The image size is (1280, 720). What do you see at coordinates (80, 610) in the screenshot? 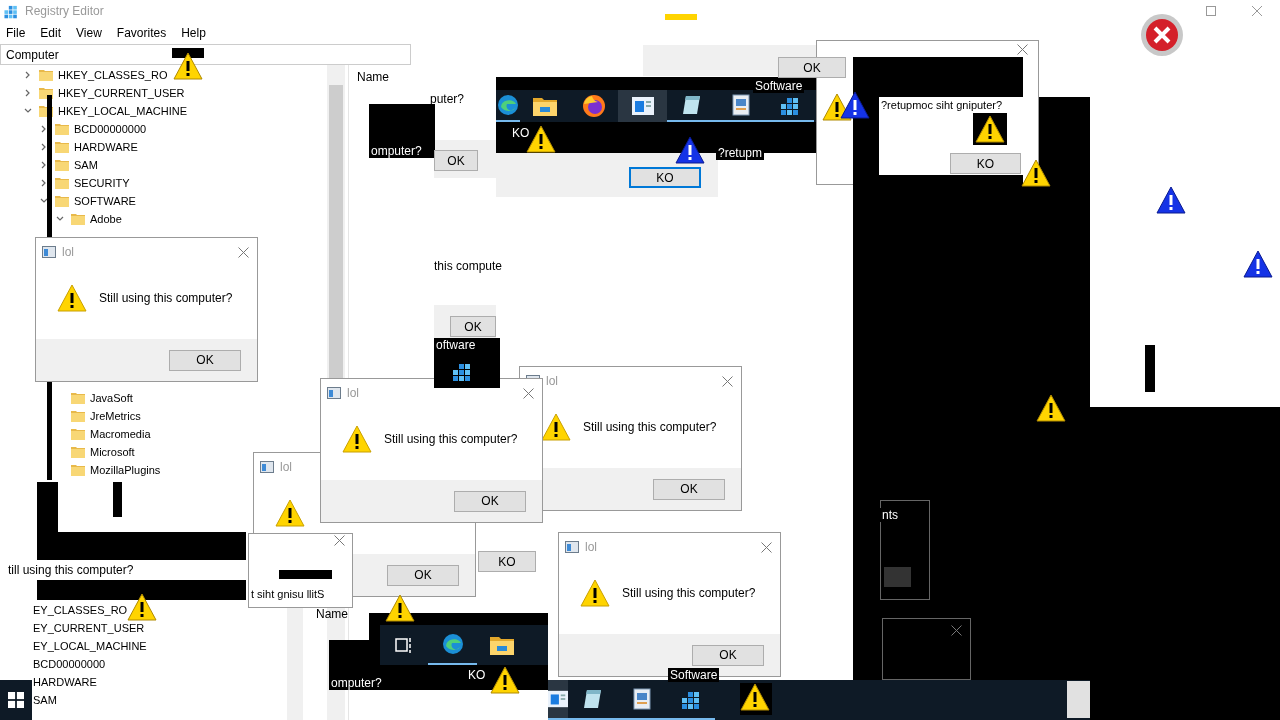
I see `tree-item: EY_CLASSES_RO` at bounding box center [80, 610].